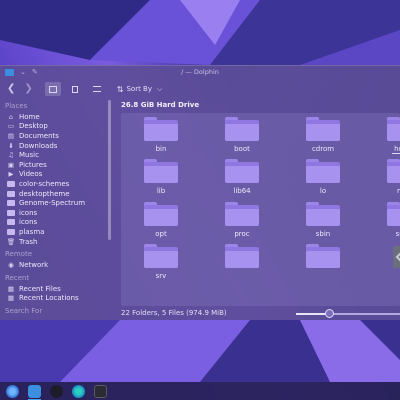  Describe the element at coordinates (44, 183) in the screenshot. I see `places-item-label: color-schemes` at that location.